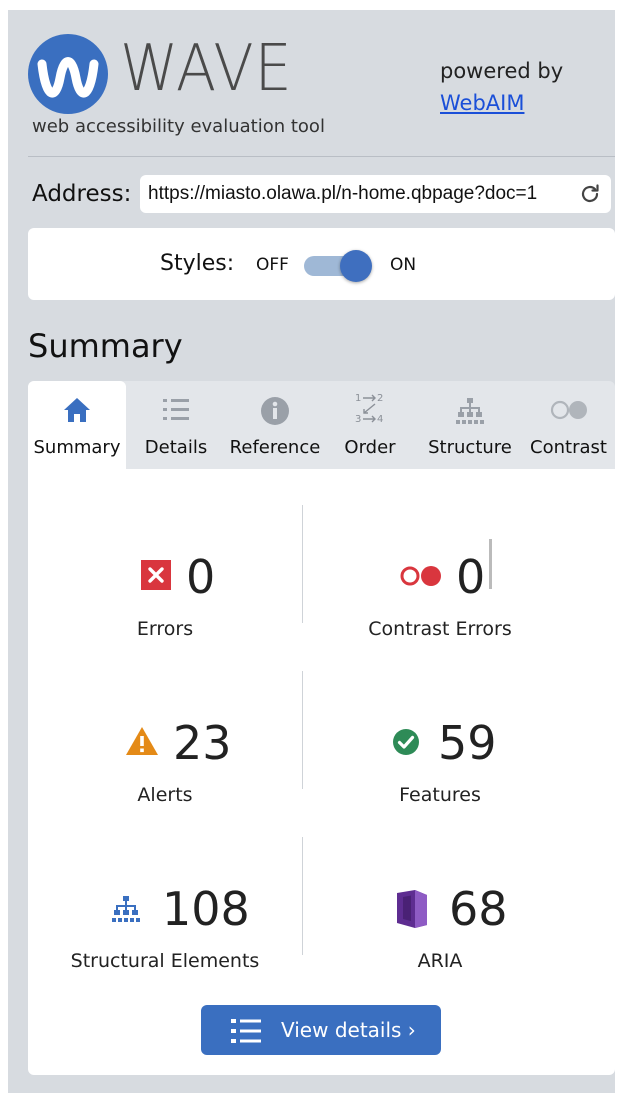 The height and width of the screenshot is (1093, 623). I want to click on structural-count: 108, so click(206, 909).